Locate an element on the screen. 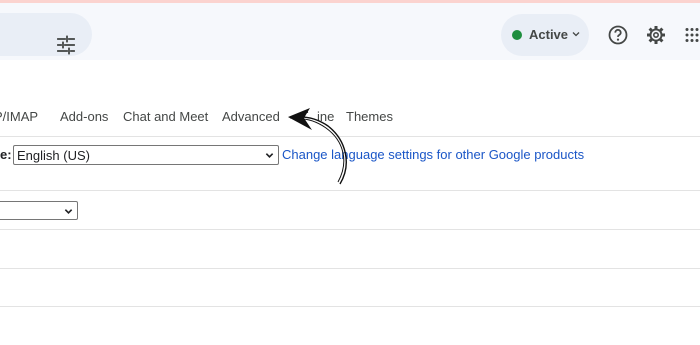 Image resolution: width=700 pixels, height=345 pixels. help-icon is located at coordinates (618, 35).